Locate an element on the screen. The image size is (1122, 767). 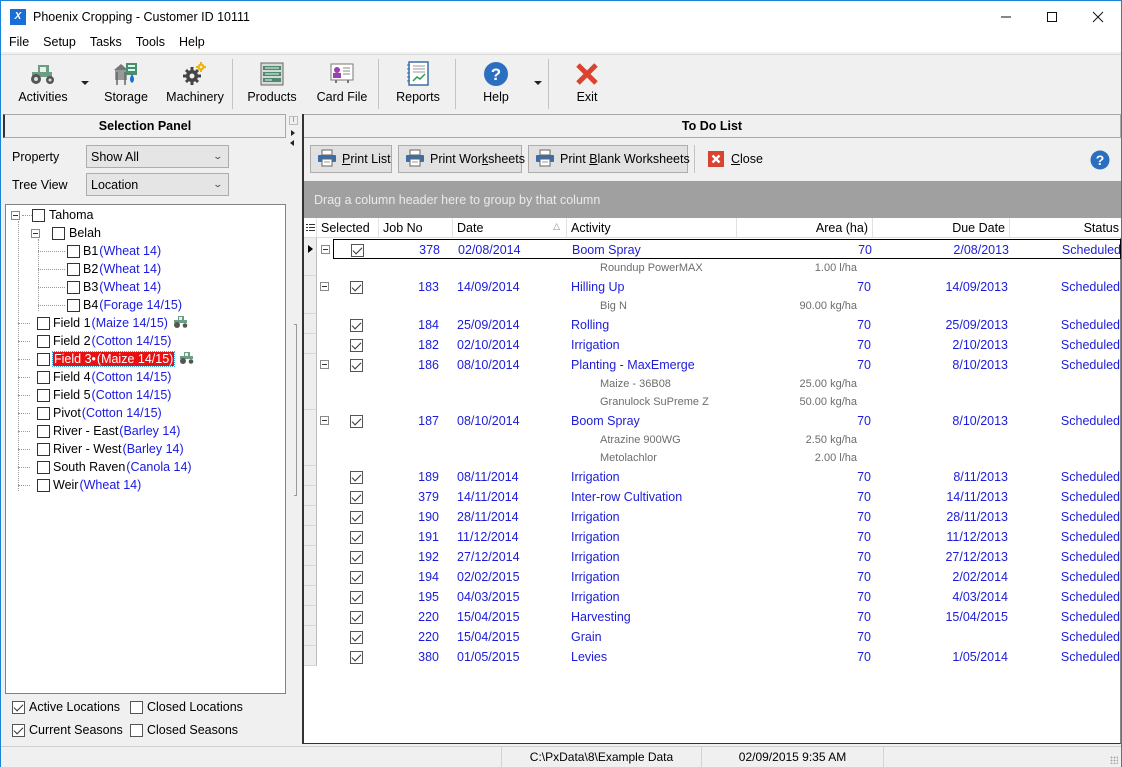
exit-button: Exit is located at coordinates (587, 85).